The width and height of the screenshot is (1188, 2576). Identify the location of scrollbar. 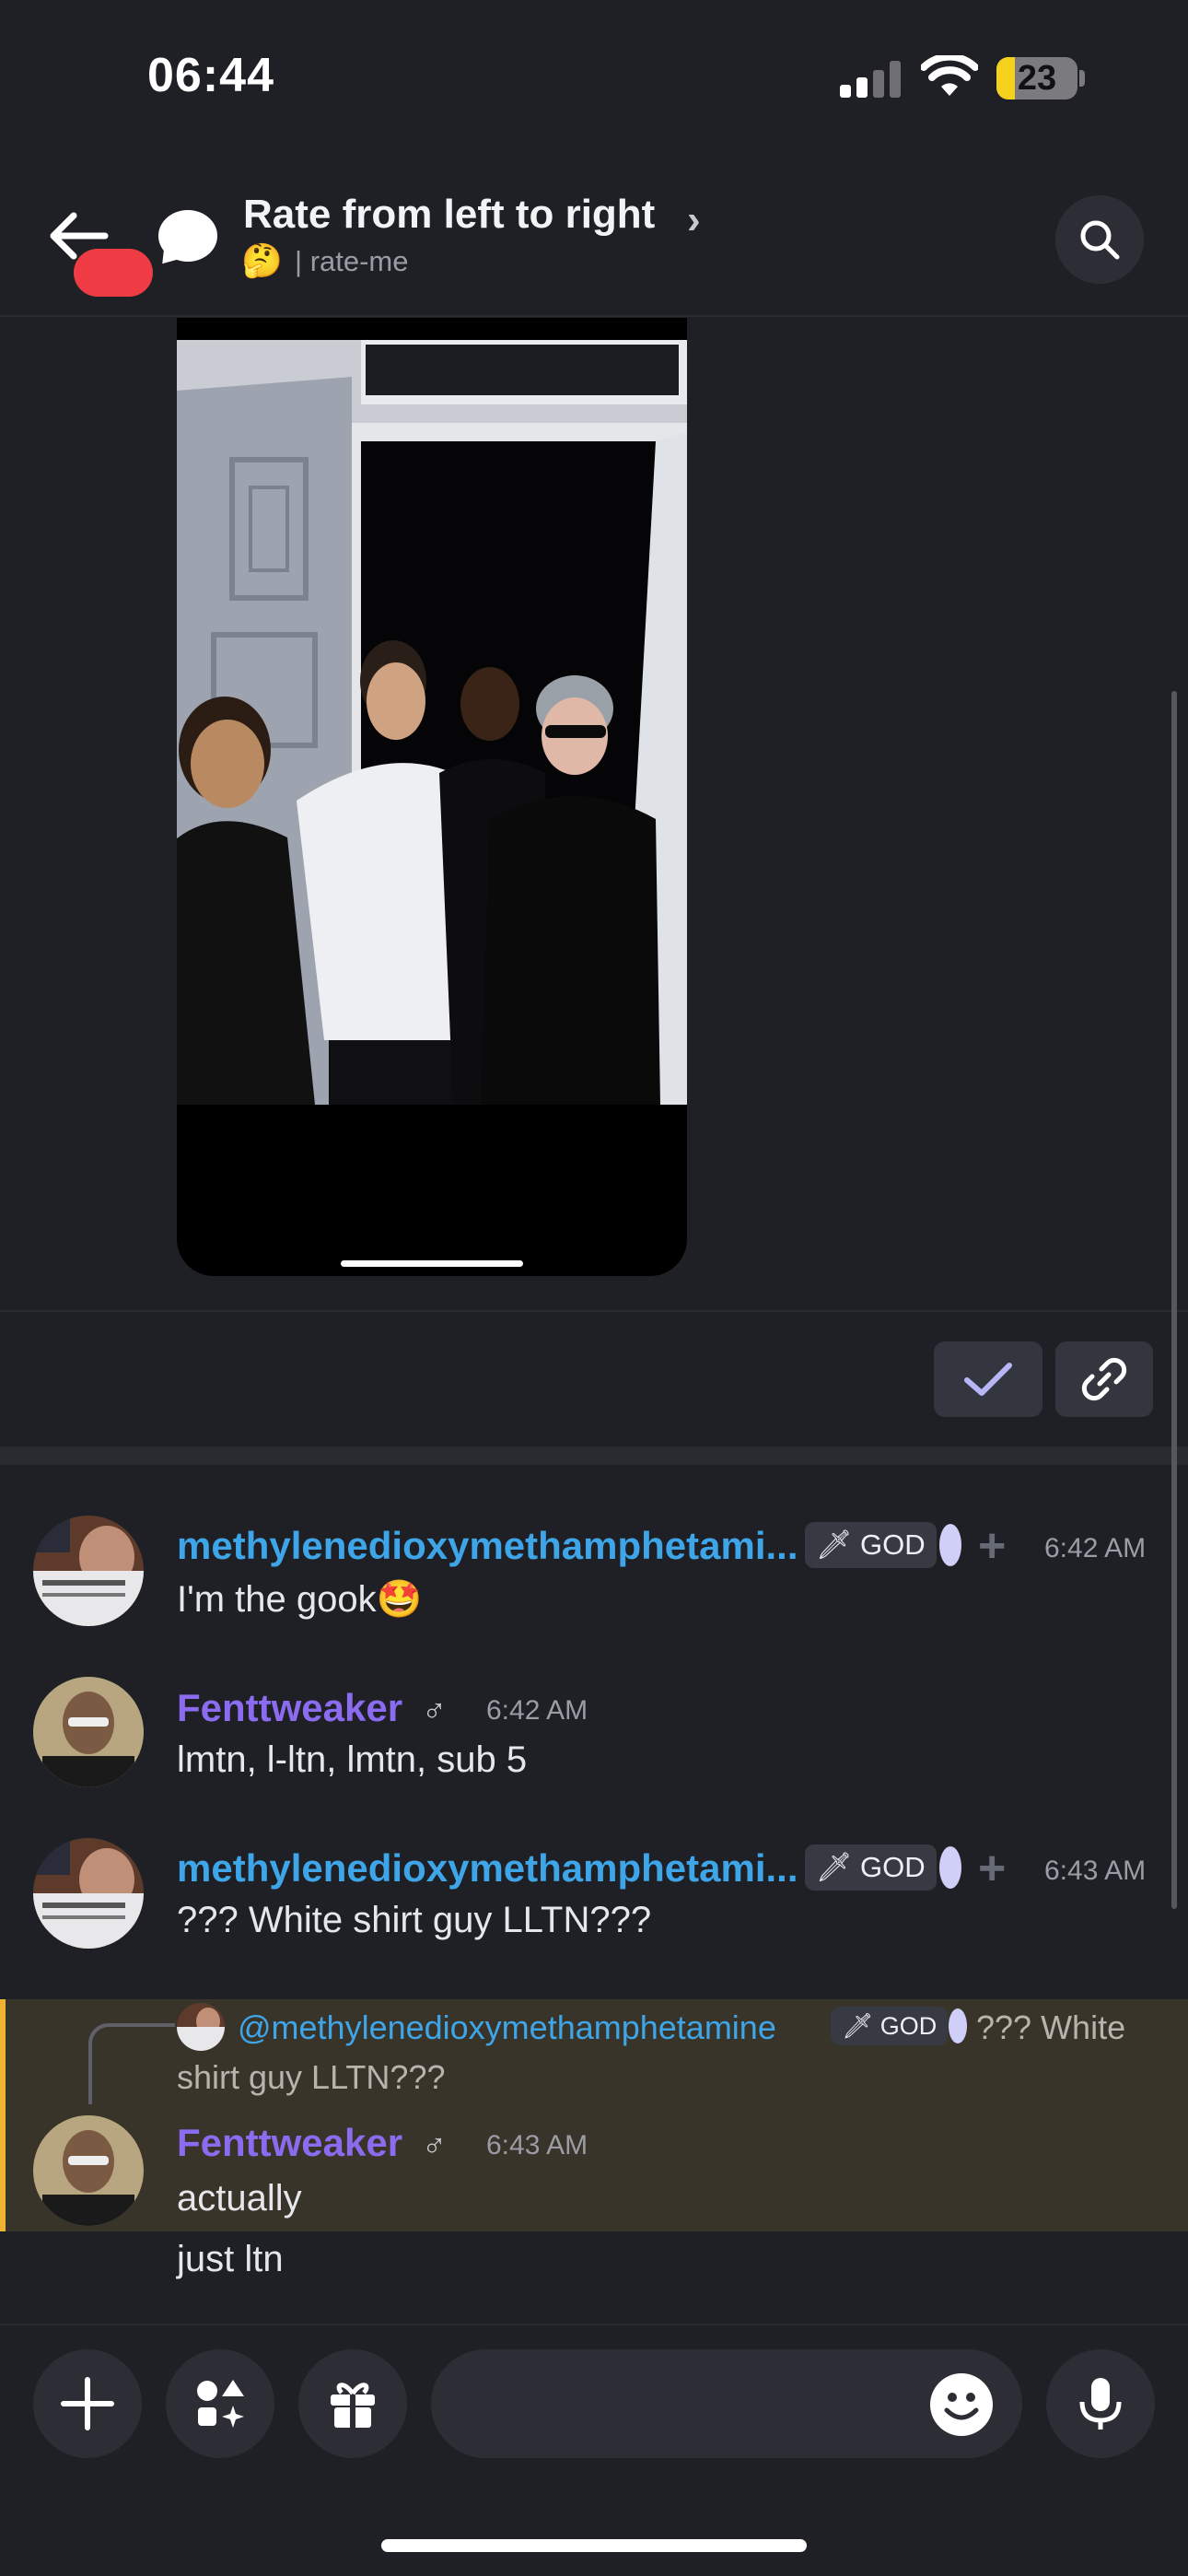
(1174, 1300).